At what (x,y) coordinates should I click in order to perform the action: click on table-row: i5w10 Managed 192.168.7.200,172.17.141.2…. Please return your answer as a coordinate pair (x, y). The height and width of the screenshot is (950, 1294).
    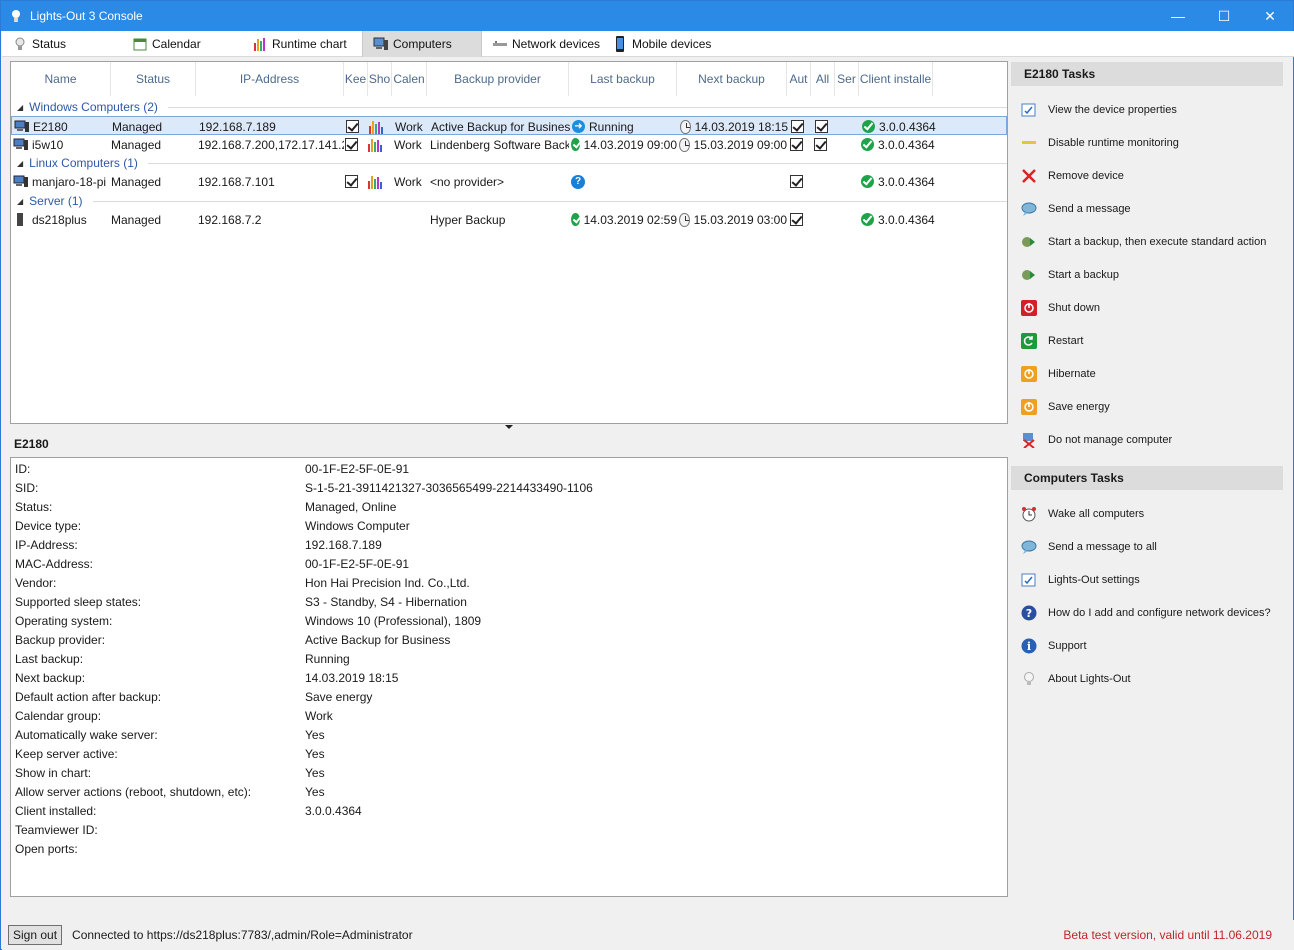
    Looking at the image, I should click on (509, 144).